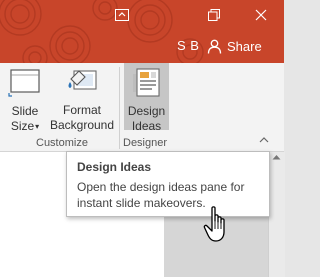 This screenshot has width=320, height=277. I want to click on scroll-up-icon, so click(276, 157).